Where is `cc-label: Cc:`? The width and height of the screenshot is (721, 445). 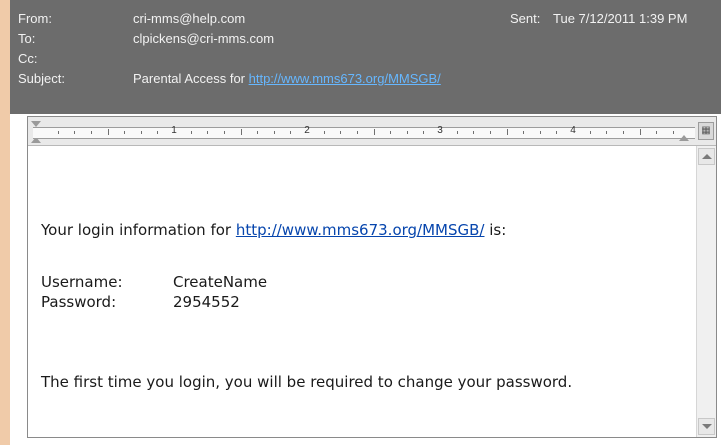
cc-label: Cc: is located at coordinates (28, 58).